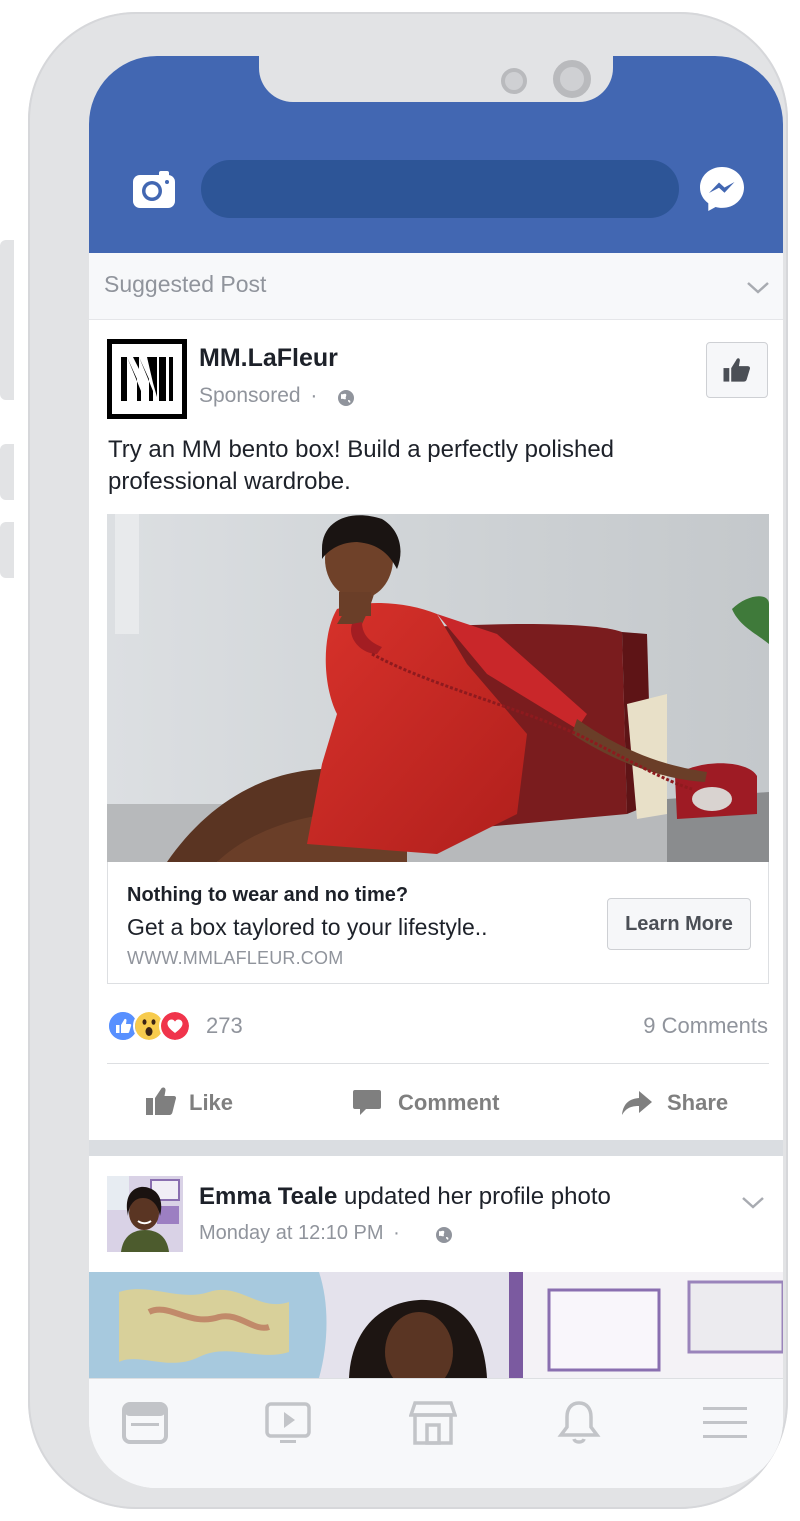 Image resolution: width=800 pixels, height=1521 pixels. What do you see at coordinates (288, 1423) in the screenshot?
I see `watch-icon` at bounding box center [288, 1423].